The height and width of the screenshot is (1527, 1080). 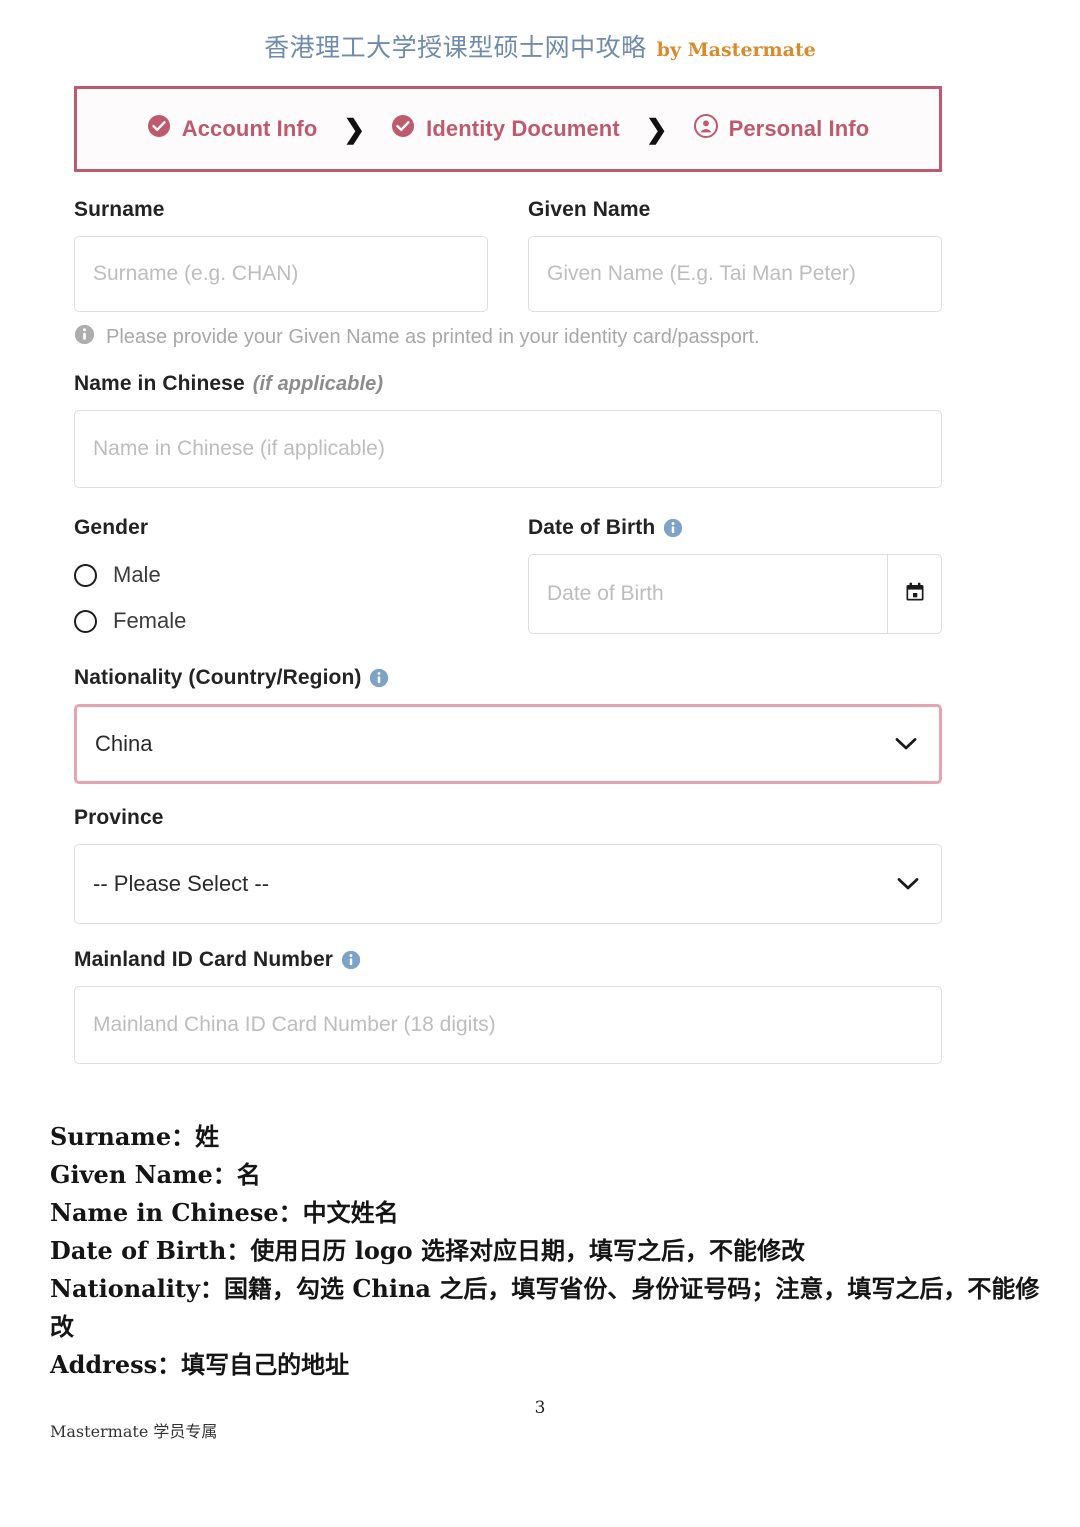 What do you see at coordinates (137, 574) in the screenshot?
I see `gender-radio-male-label: Male` at bounding box center [137, 574].